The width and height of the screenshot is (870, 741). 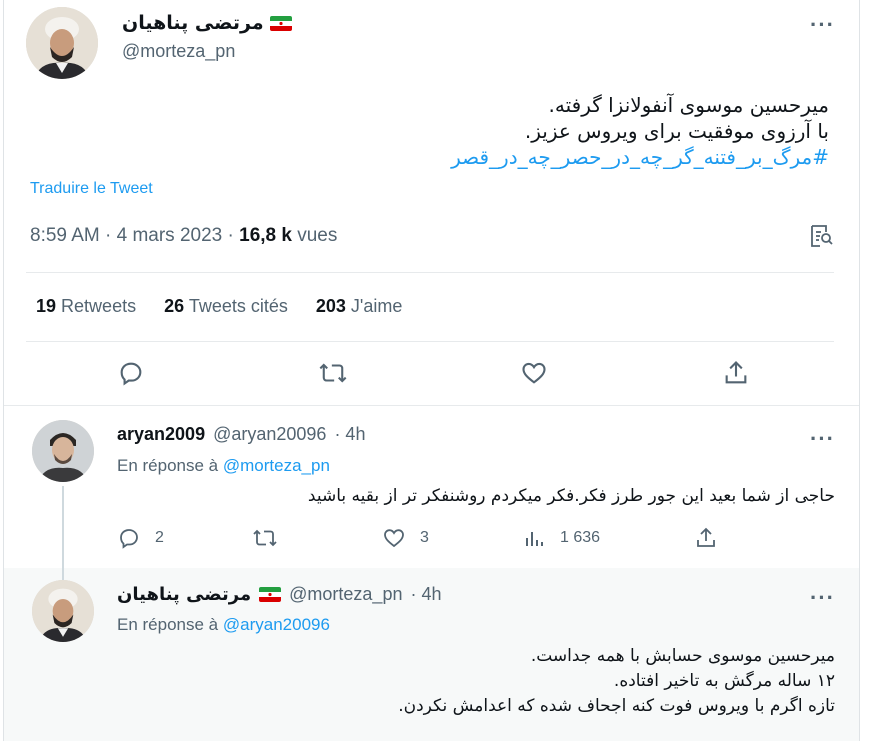 I want to click on views-label: vues, so click(x=317, y=235).